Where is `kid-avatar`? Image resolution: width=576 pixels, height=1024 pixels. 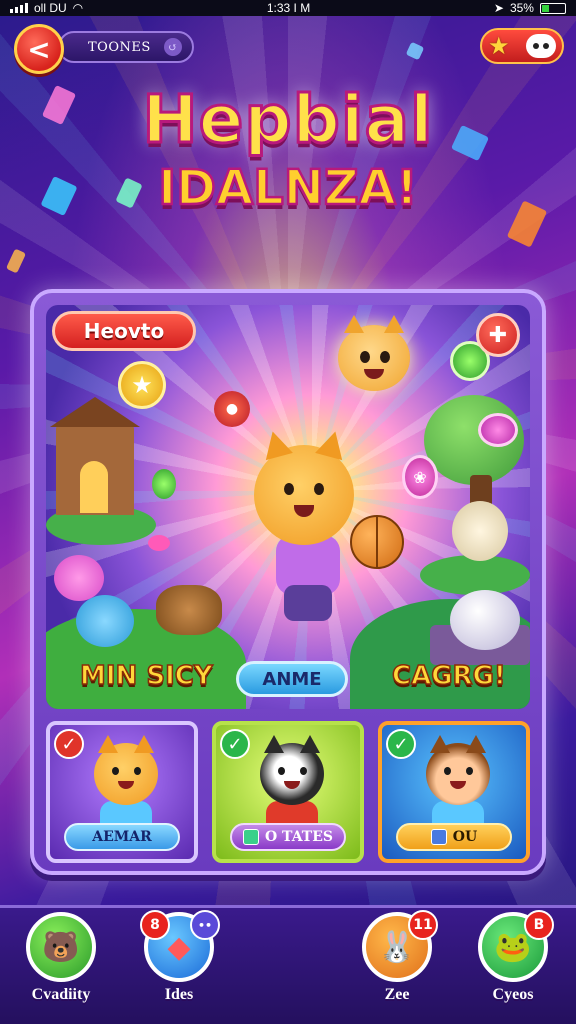 kid-avatar is located at coordinates (458, 770).